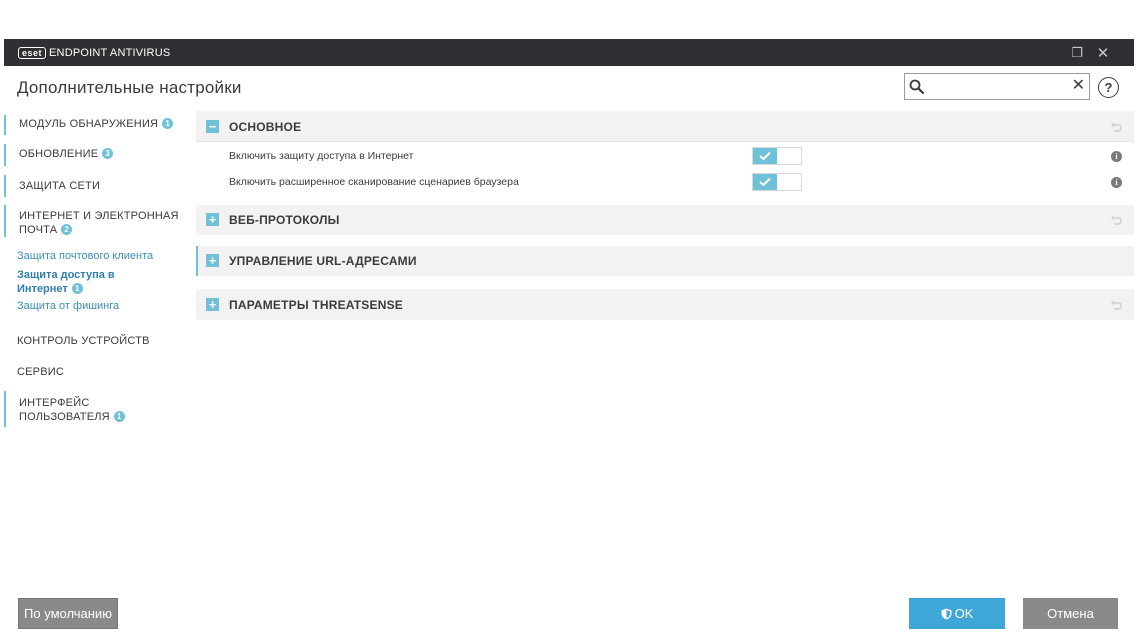 This screenshot has height=640, width=1138. I want to click on sidebar-item-network: ЗАЩИТА СЕТИ, so click(96, 186).